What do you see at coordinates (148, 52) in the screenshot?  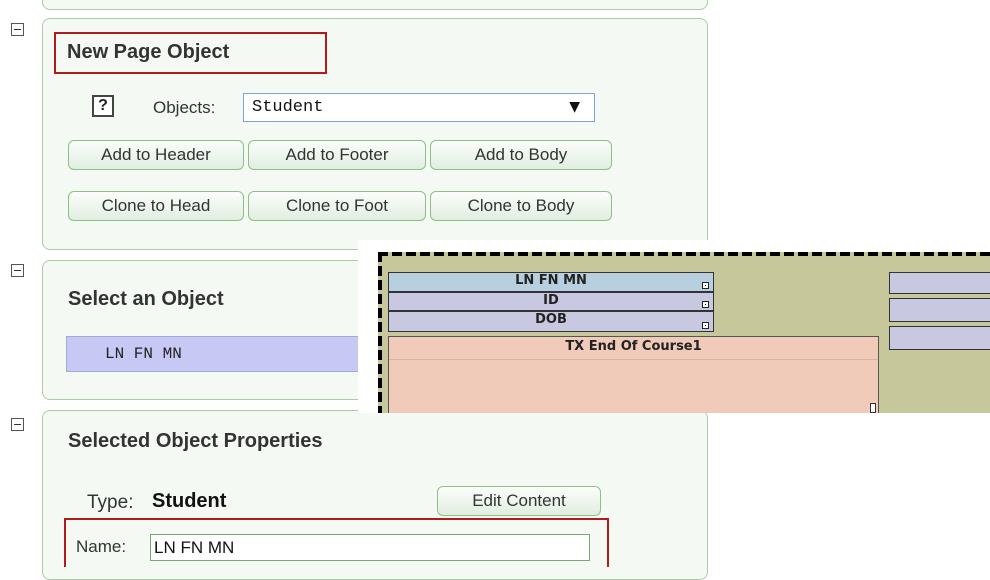 I see `new-page-object-title: New Page Object` at bounding box center [148, 52].